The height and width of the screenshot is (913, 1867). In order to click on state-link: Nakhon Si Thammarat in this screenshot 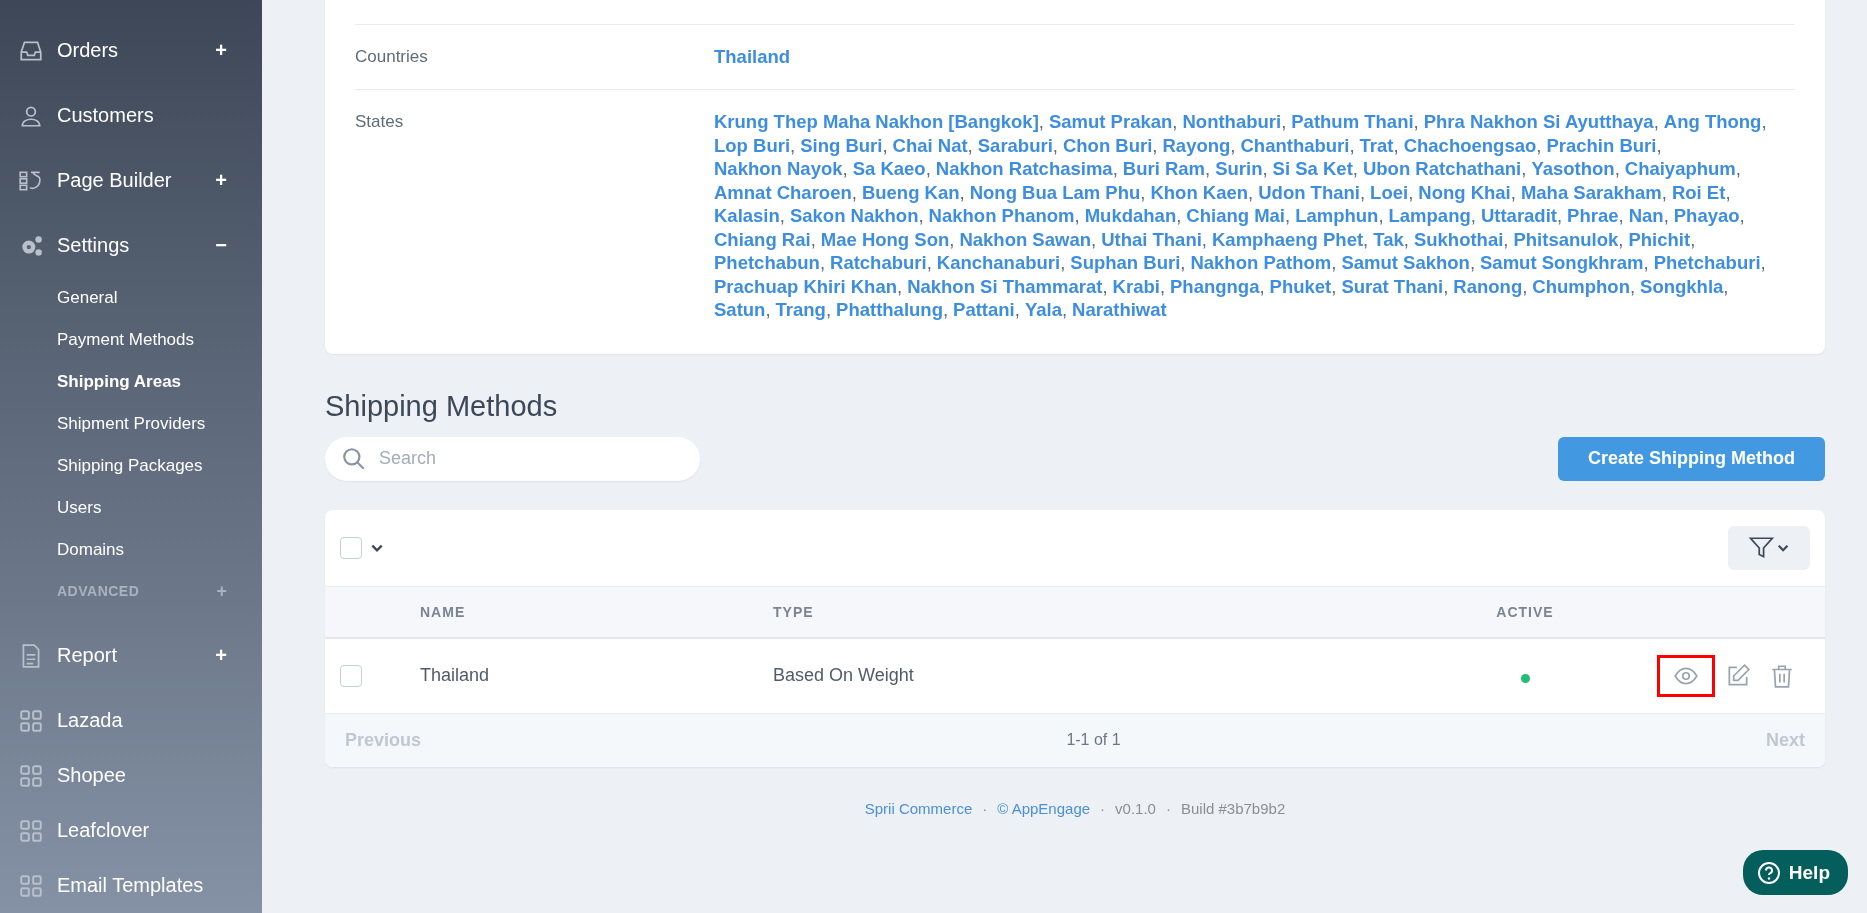, I will do `click(1005, 286)`.